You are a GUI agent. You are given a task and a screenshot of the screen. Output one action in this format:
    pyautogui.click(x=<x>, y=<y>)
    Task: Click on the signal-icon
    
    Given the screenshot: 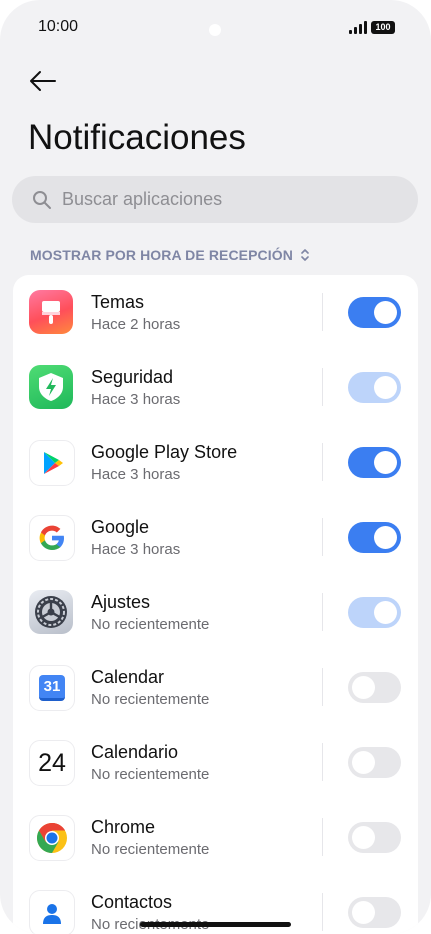 What is the action you would take?
    pyautogui.click(x=358, y=27)
    